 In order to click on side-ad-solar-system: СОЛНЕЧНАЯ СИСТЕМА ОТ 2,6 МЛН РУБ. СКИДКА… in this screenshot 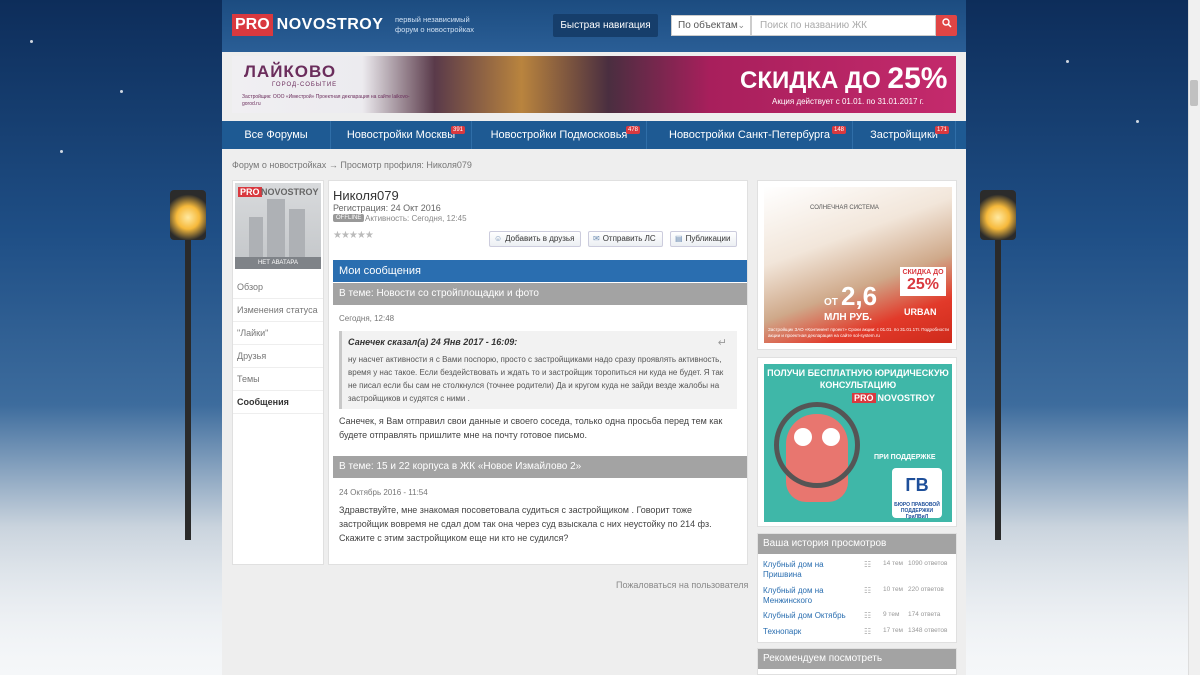, I will do `click(857, 265)`.